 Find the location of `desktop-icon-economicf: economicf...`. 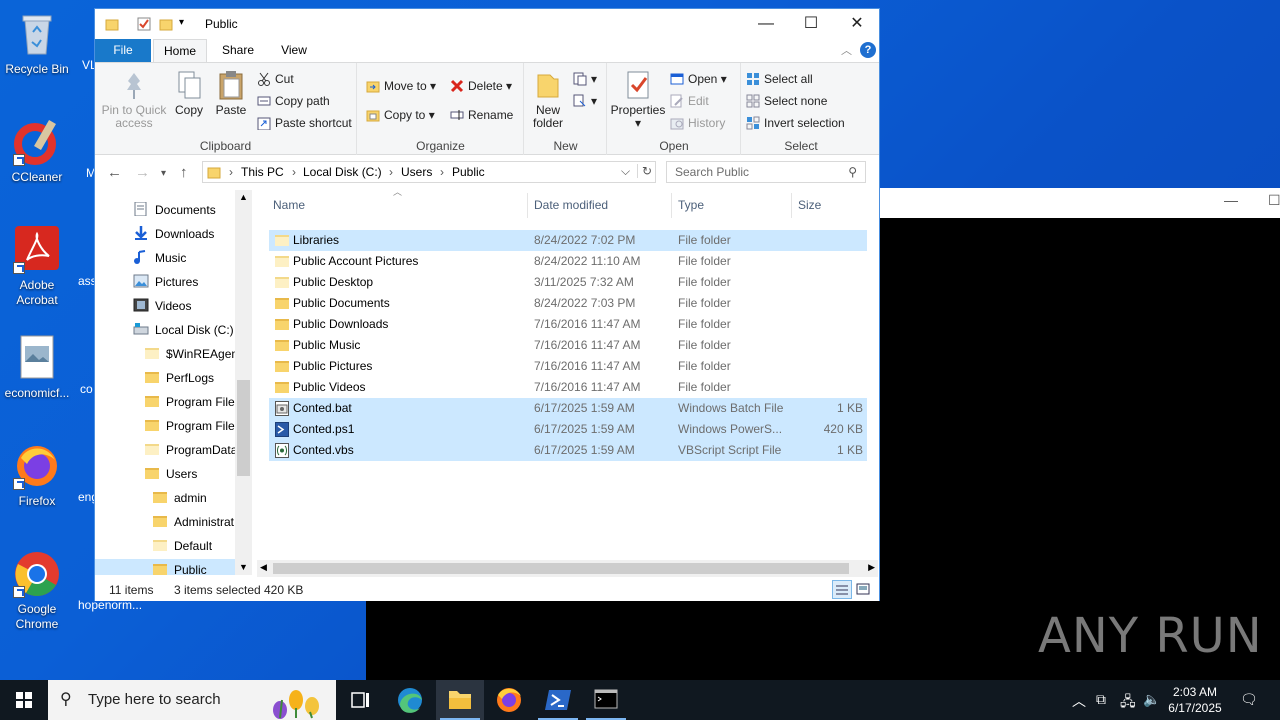

desktop-icon-economicf: economicf... is located at coordinates (37, 367).